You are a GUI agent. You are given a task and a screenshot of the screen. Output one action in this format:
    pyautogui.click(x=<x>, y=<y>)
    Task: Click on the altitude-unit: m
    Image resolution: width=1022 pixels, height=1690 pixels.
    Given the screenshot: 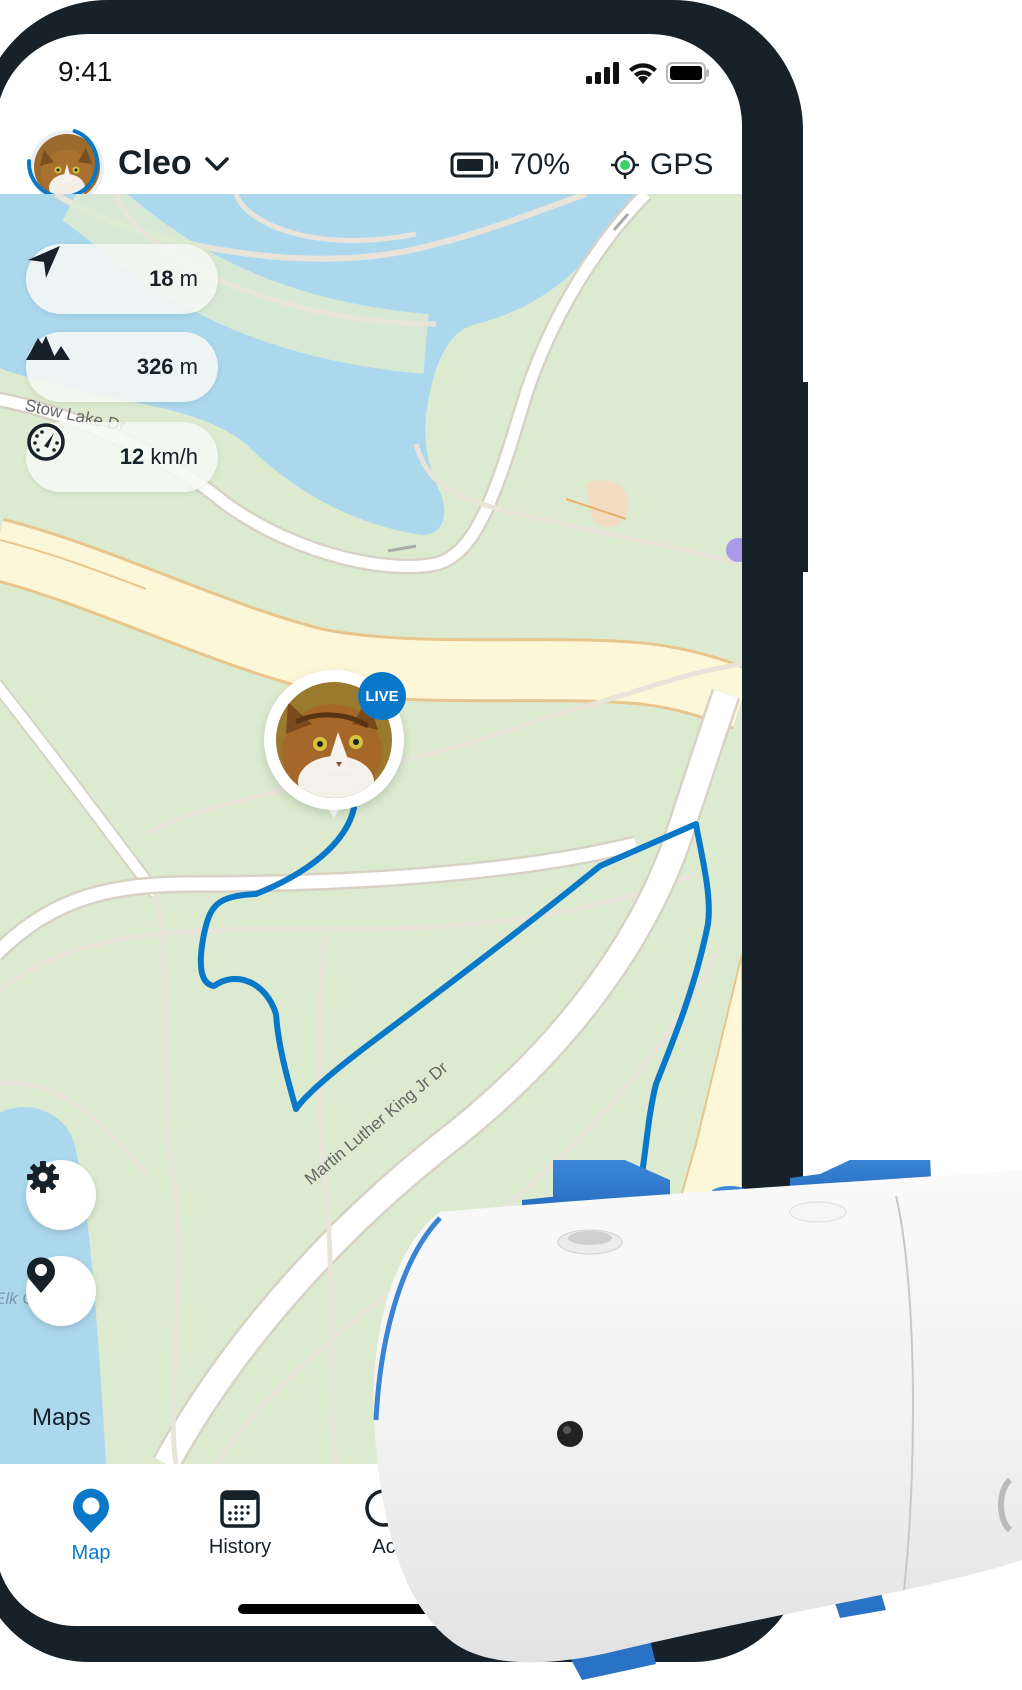 What is the action you would take?
    pyautogui.click(x=188, y=366)
    